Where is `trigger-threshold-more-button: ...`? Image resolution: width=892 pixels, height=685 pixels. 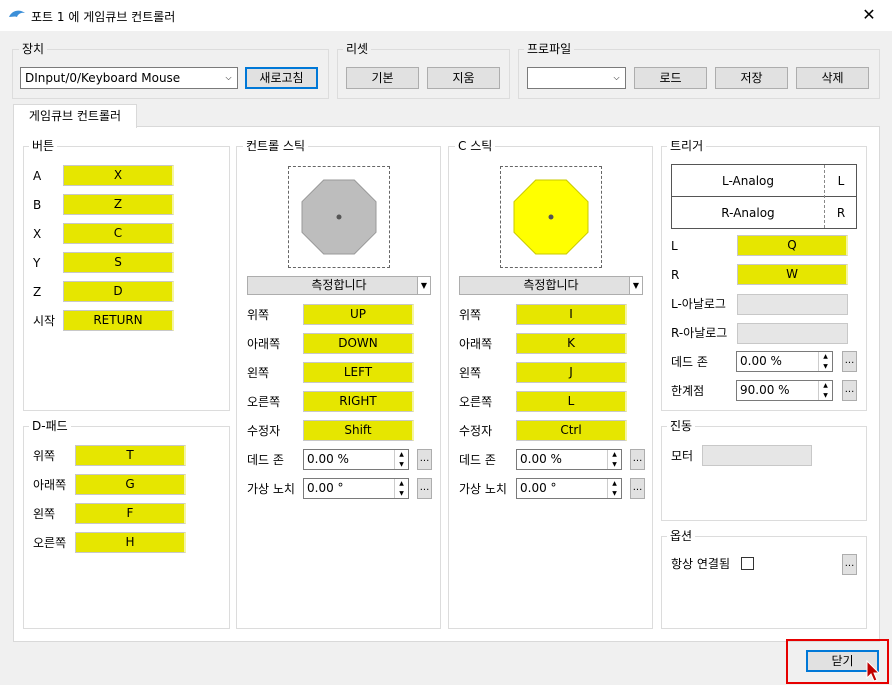
trigger-threshold-more-button: ... is located at coordinates (849, 390).